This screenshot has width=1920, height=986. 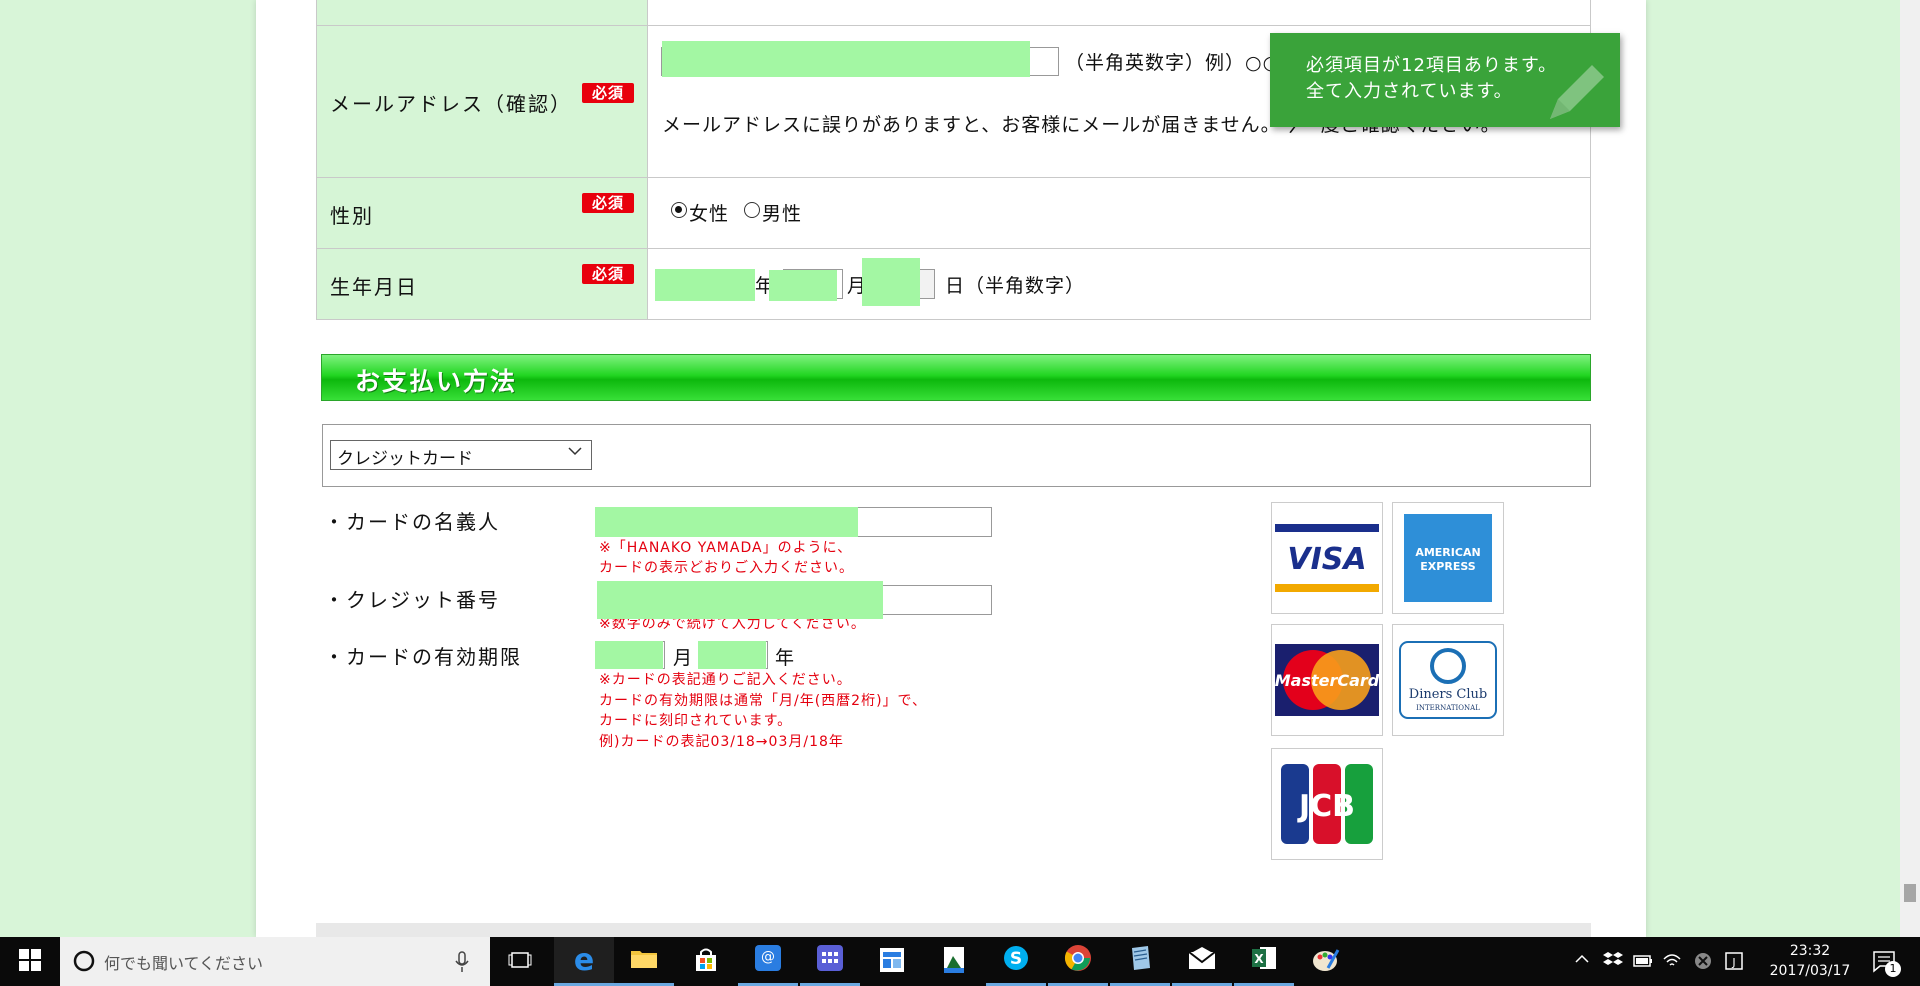 What do you see at coordinates (1445, 80) in the screenshot?
I see `validation-toast: 必須項目が12項目あります。 全て入力されています。` at bounding box center [1445, 80].